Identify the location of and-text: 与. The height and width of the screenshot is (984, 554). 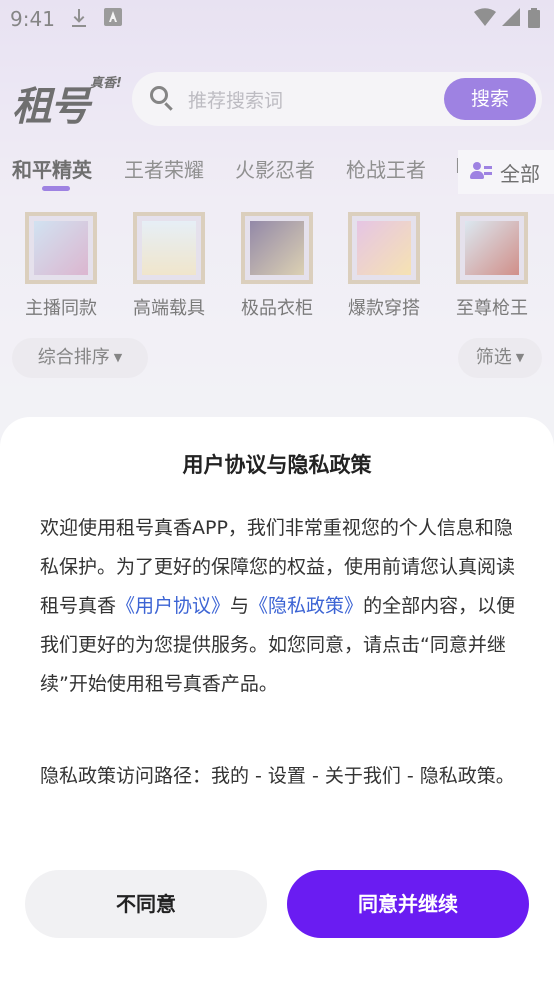
(240, 606).